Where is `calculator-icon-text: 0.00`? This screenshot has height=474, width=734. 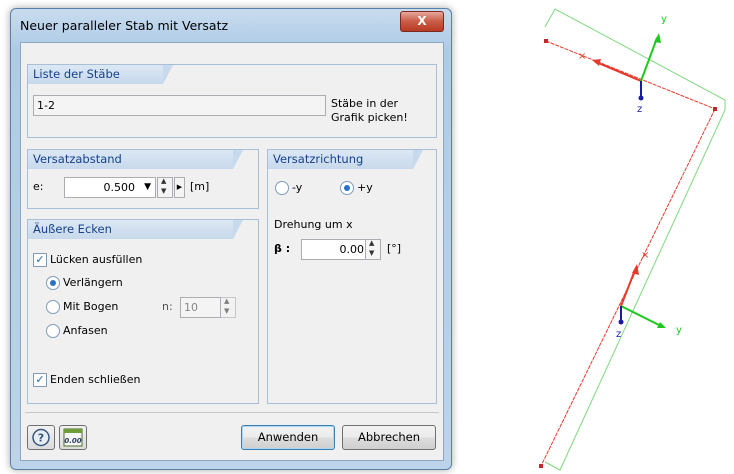 calculator-icon-text: 0.00 is located at coordinates (72, 441).